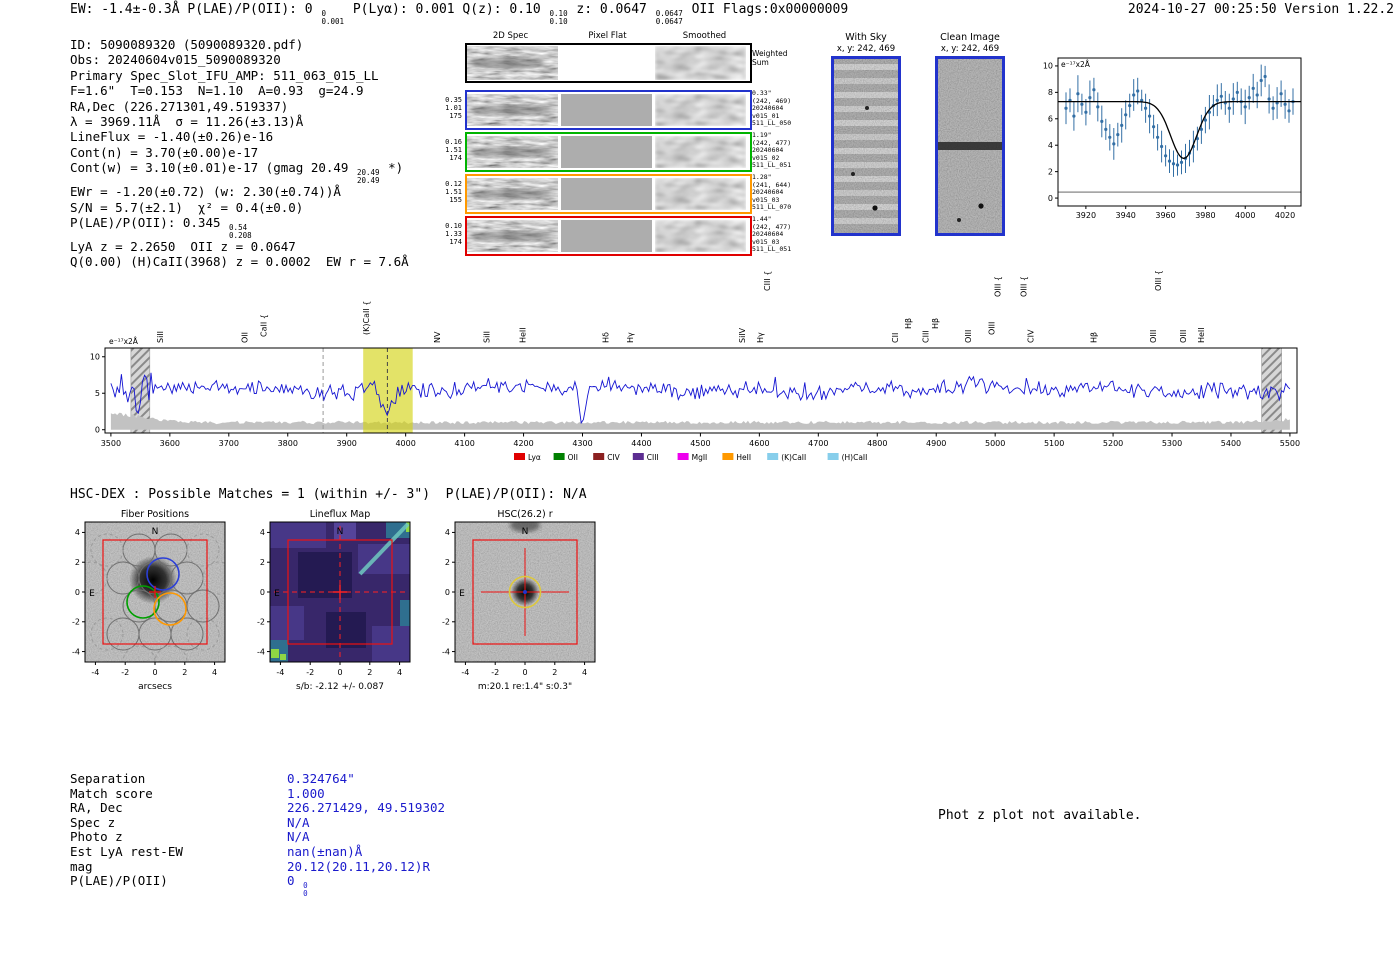  I want to click on fiber-row-weights: 0.10 1.33 174, so click(453, 234).